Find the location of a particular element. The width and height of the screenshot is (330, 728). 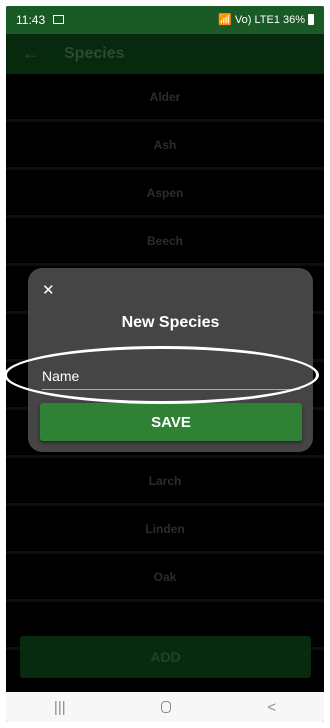

recents-icon: ||| is located at coordinates (60, 707).